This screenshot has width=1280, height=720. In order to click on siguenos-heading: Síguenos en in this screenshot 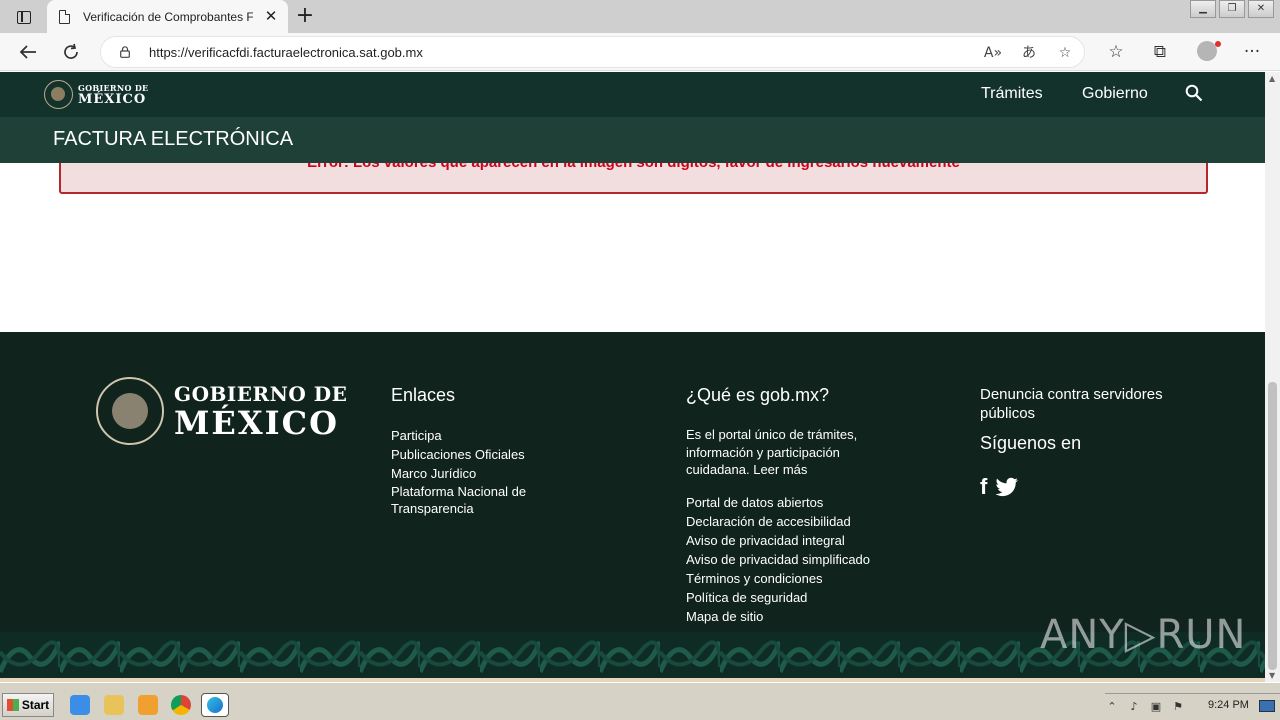, I will do `click(1031, 443)`.